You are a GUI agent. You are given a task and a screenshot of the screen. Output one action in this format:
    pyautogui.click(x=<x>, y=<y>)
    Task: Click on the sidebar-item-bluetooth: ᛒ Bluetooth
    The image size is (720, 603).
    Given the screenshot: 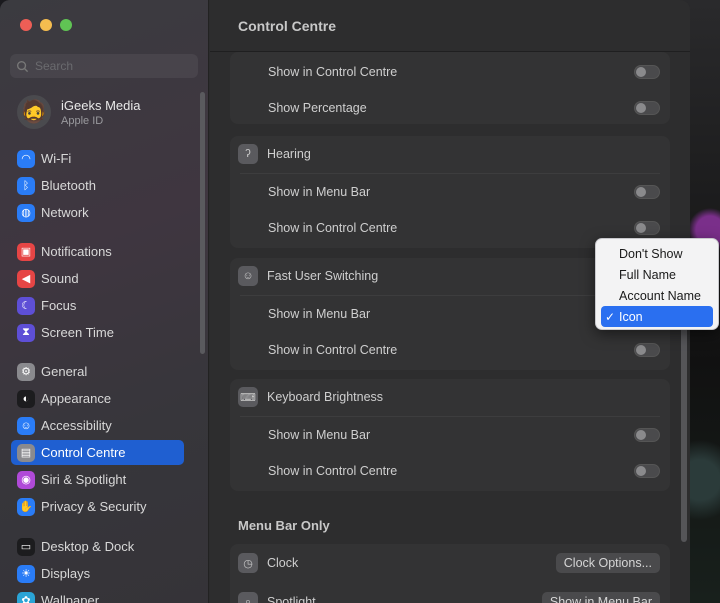 What is the action you would take?
    pyautogui.click(x=97, y=185)
    